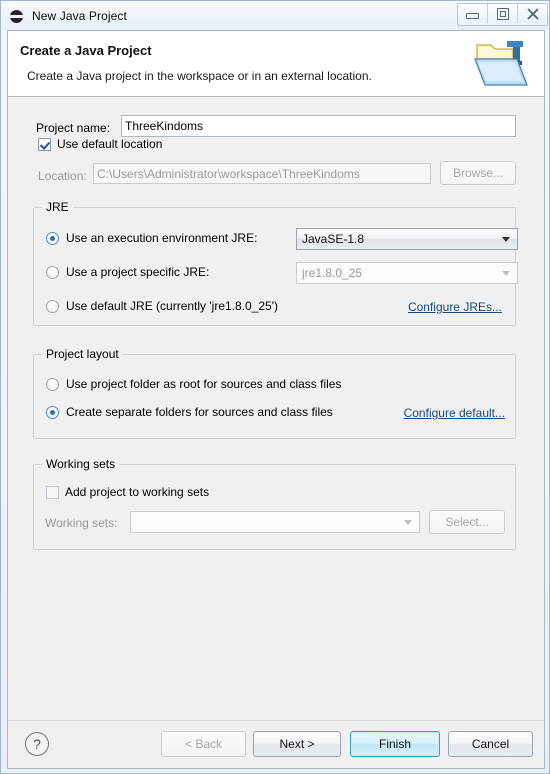 Image resolution: width=550 pixels, height=774 pixels. Describe the element at coordinates (79, 15) in the screenshot. I see `window-title: New Java Project` at that location.